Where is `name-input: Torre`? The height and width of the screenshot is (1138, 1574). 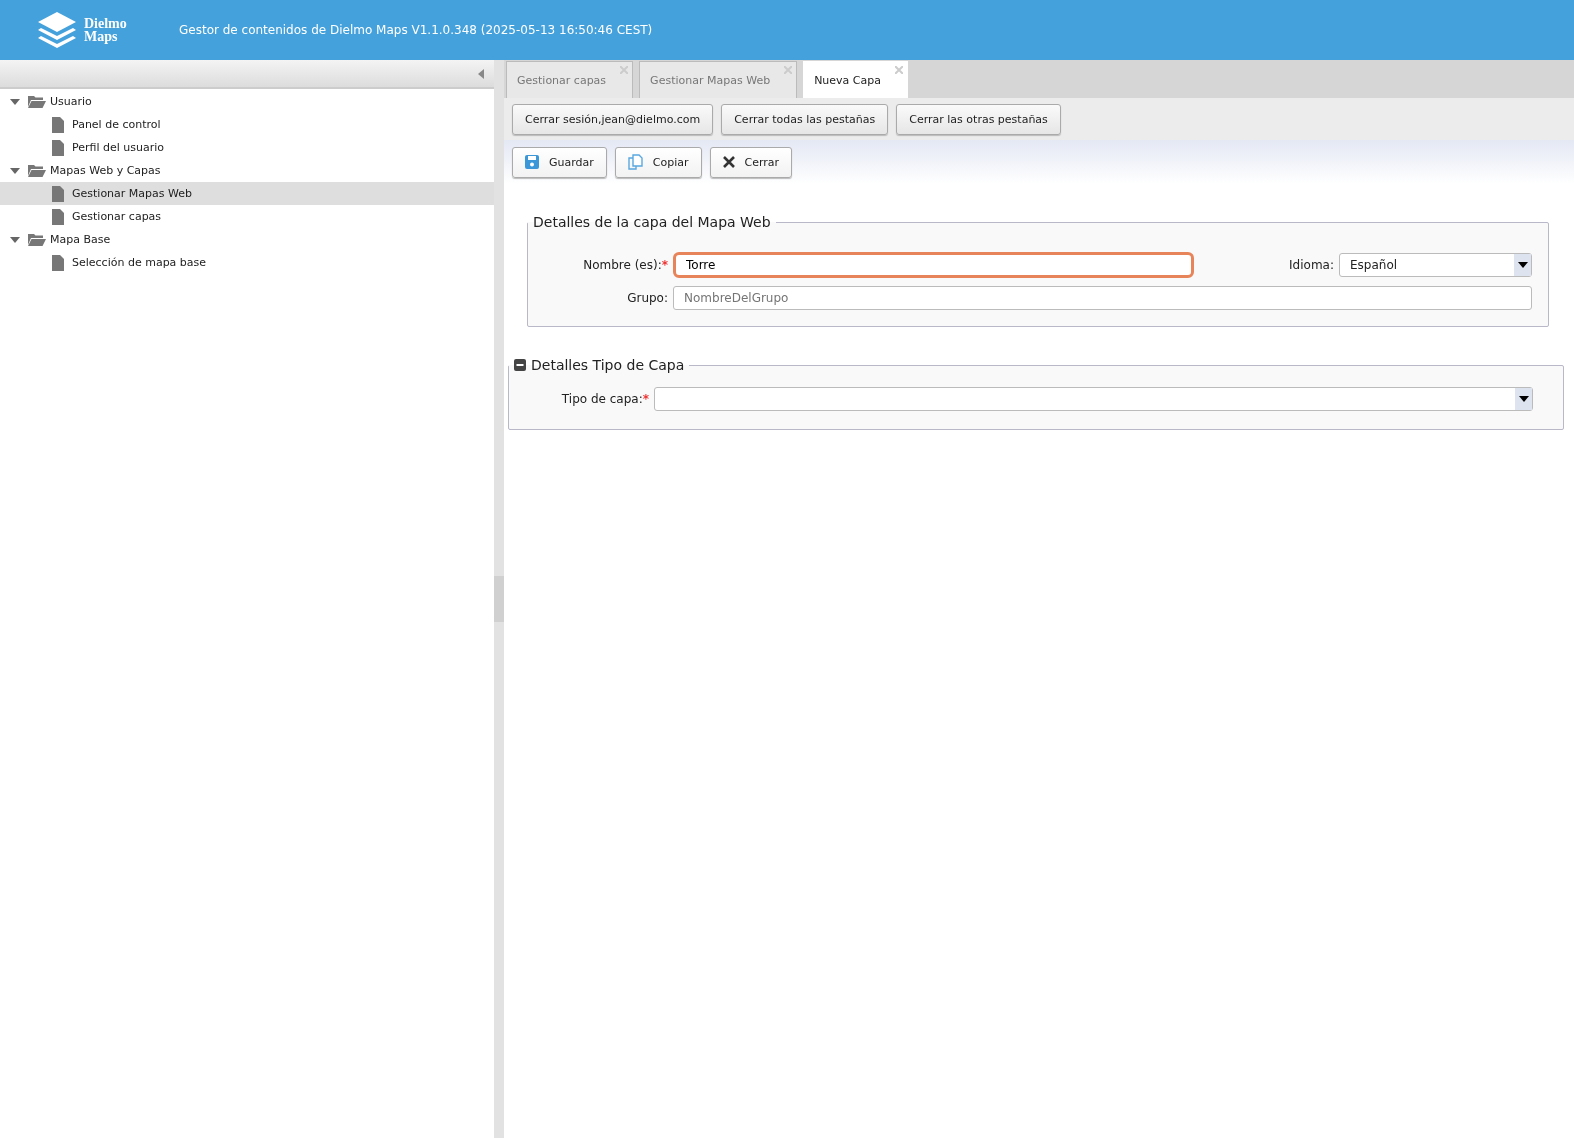
name-input: Torre is located at coordinates (933, 265).